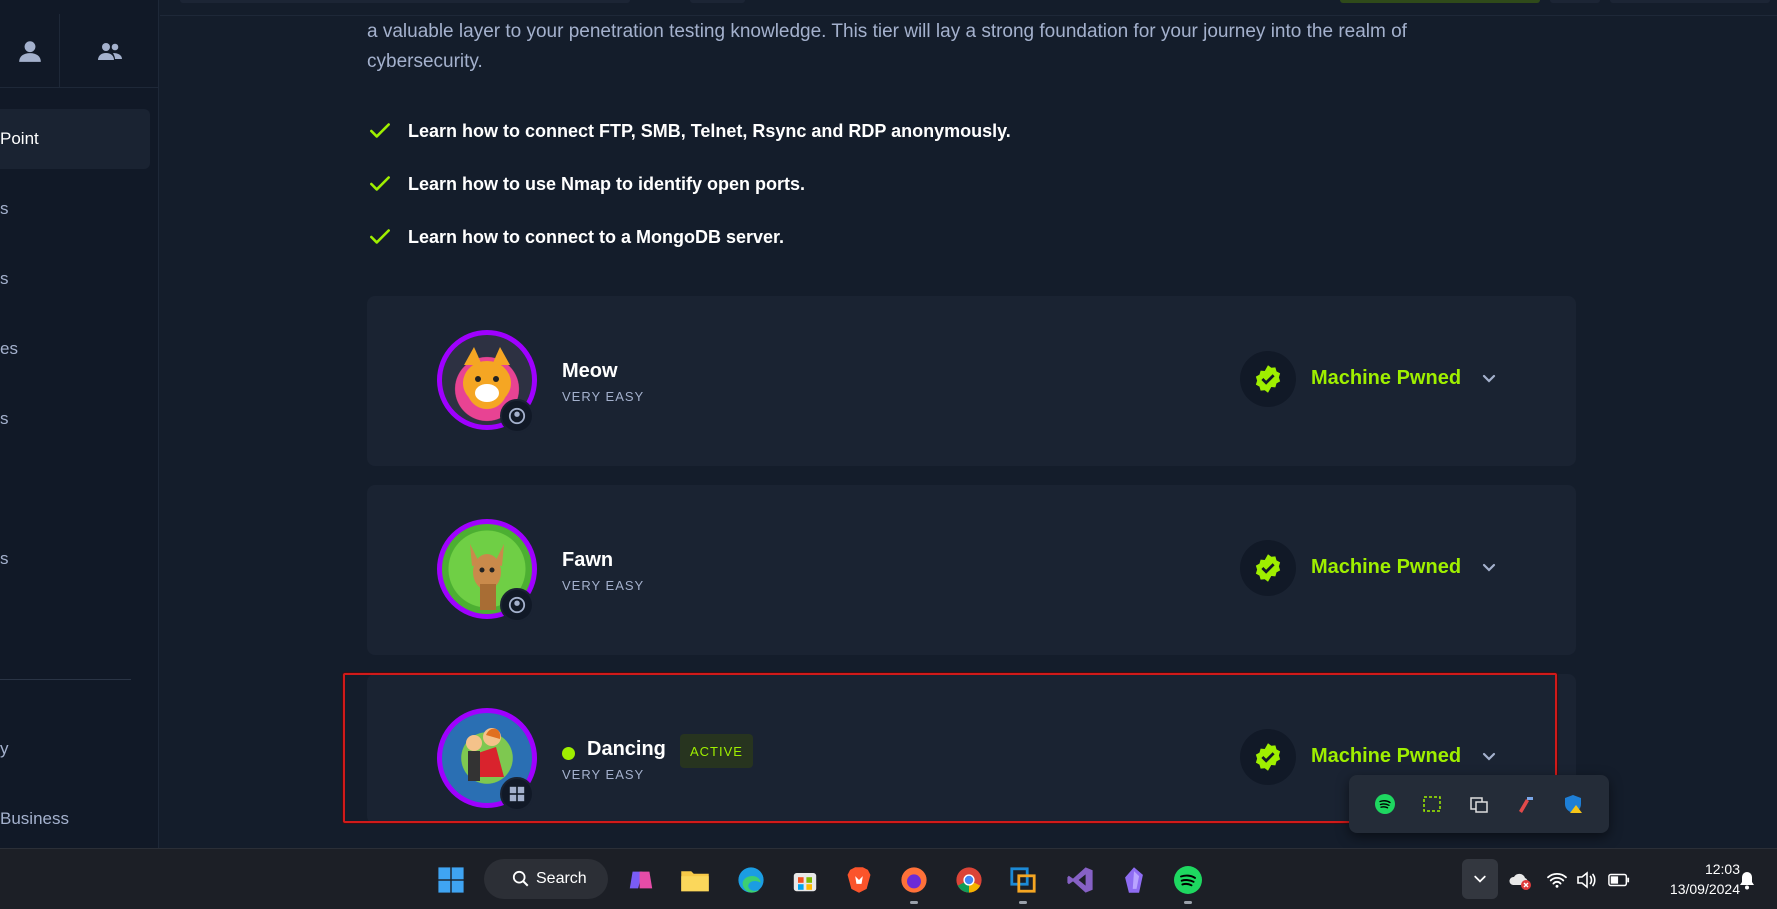  I want to click on clock-time: 12:03, so click(1722, 869).